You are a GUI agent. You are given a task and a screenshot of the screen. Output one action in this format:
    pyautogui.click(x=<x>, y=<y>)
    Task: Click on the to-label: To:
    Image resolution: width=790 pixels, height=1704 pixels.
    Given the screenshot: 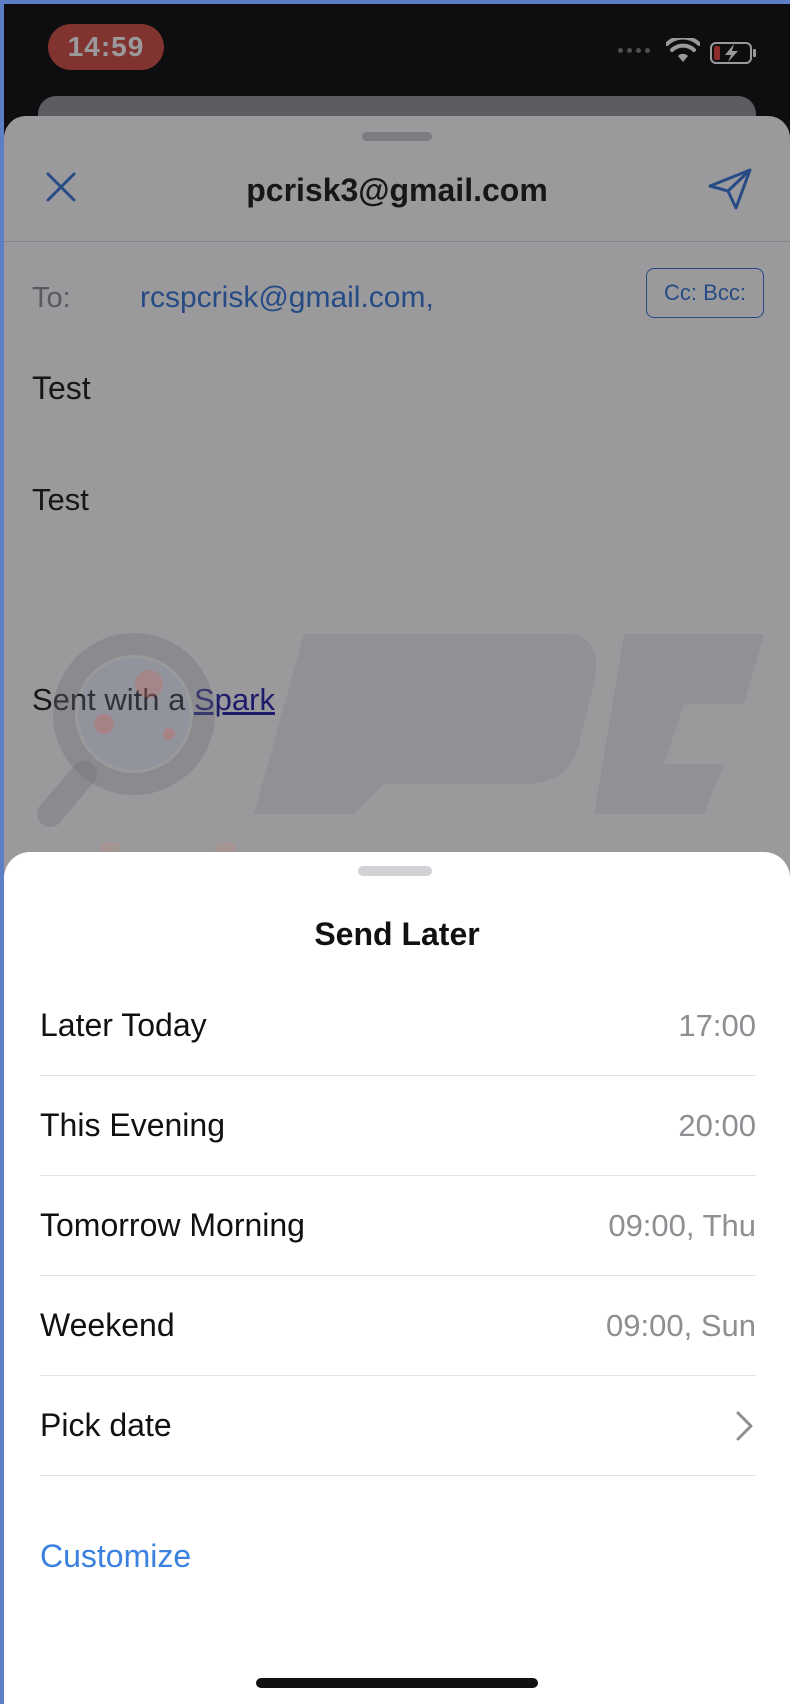 What is the action you would take?
    pyautogui.click(x=51, y=297)
    